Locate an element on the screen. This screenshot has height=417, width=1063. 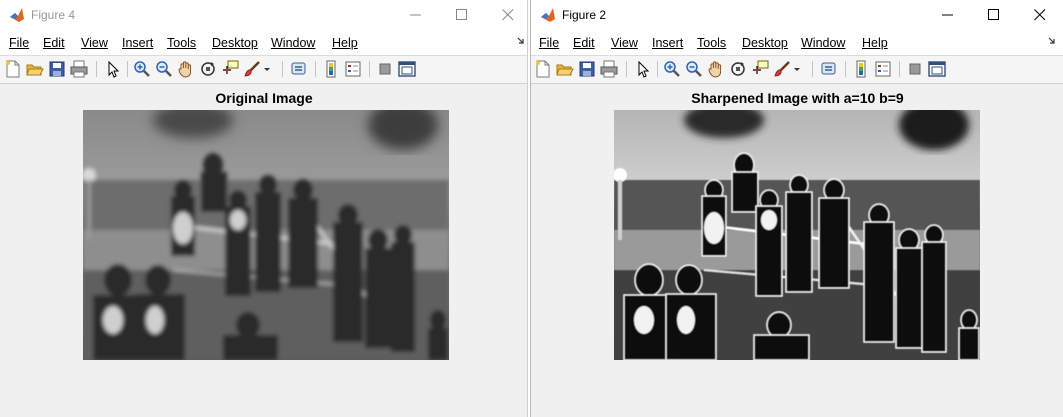
plot-title: Original Image is located at coordinates (264, 98).